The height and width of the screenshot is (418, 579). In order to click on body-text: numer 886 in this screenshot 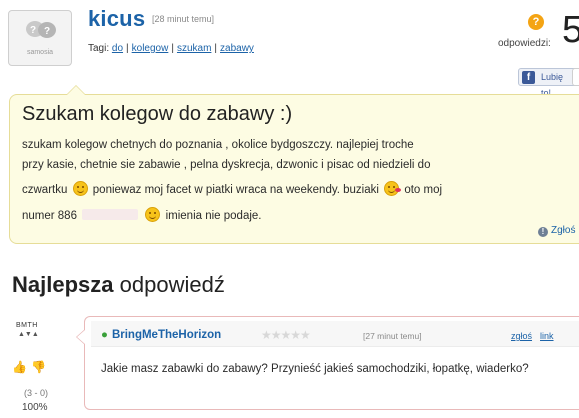, I will do `click(49, 216)`.